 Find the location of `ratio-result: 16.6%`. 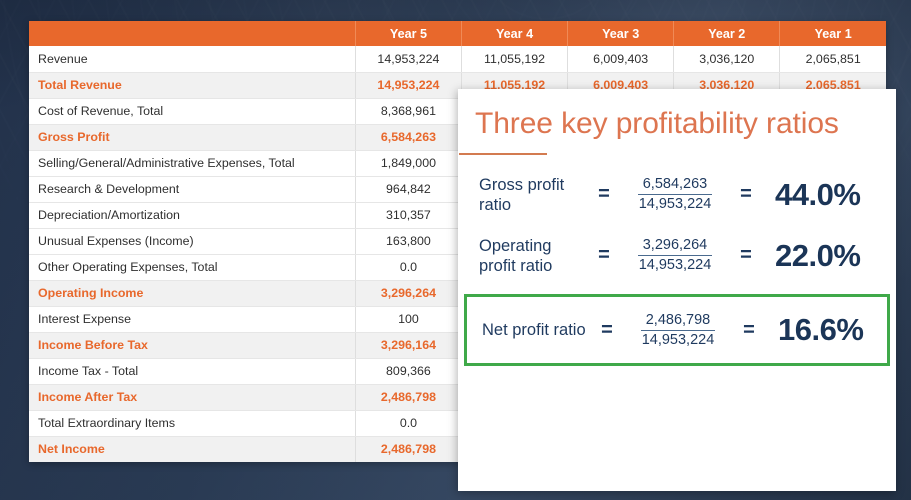

ratio-result: 16.6% is located at coordinates (821, 329).